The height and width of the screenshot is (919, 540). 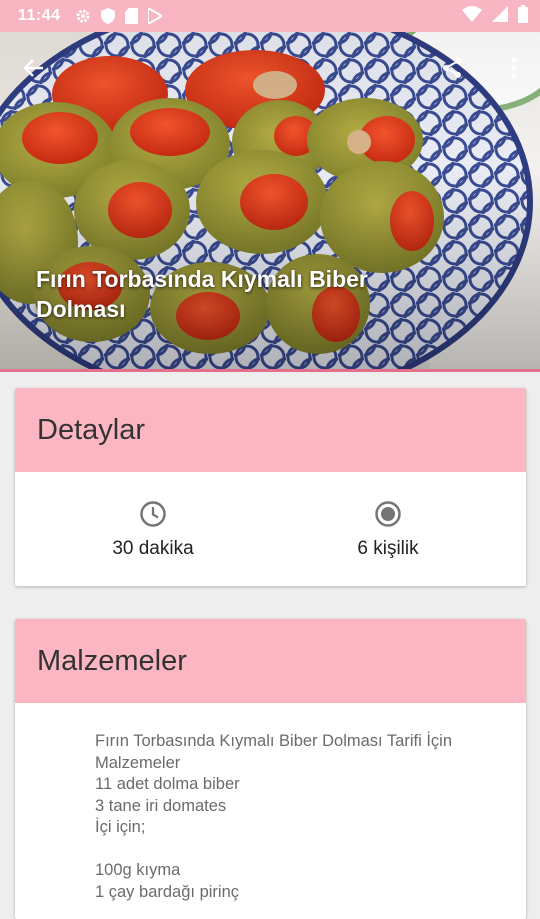 I want to click on share-button, so click(x=452, y=70).